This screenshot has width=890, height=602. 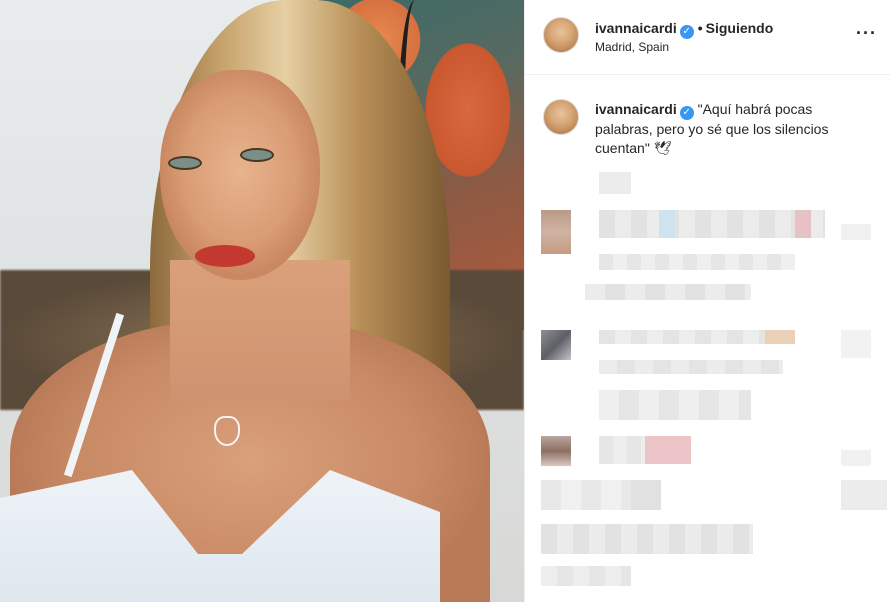 I want to click on dove-pendant, so click(x=227, y=431).